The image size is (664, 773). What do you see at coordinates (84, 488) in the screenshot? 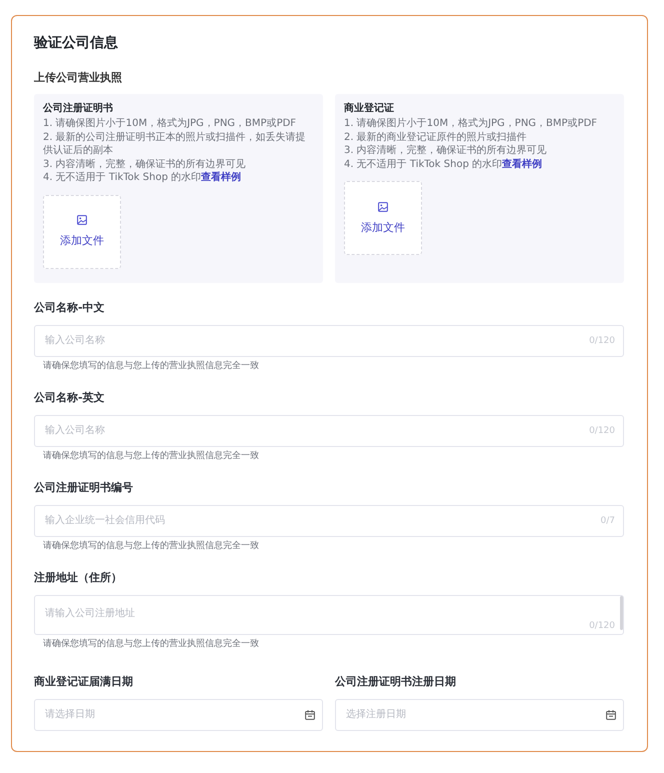
I see `field-label: 公司注册证明书编号` at bounding box center [84, 488].